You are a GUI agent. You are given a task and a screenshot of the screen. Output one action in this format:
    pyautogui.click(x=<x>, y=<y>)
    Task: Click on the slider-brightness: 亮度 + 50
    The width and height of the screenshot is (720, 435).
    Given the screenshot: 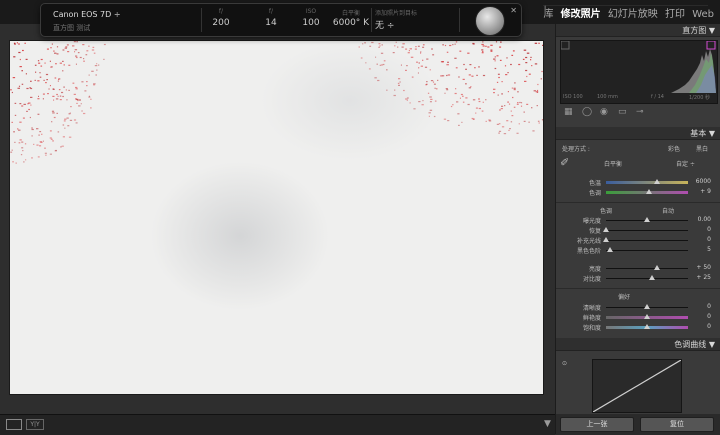 What is the action you would take?
    pyautogui.click(x=638, y=268)
    